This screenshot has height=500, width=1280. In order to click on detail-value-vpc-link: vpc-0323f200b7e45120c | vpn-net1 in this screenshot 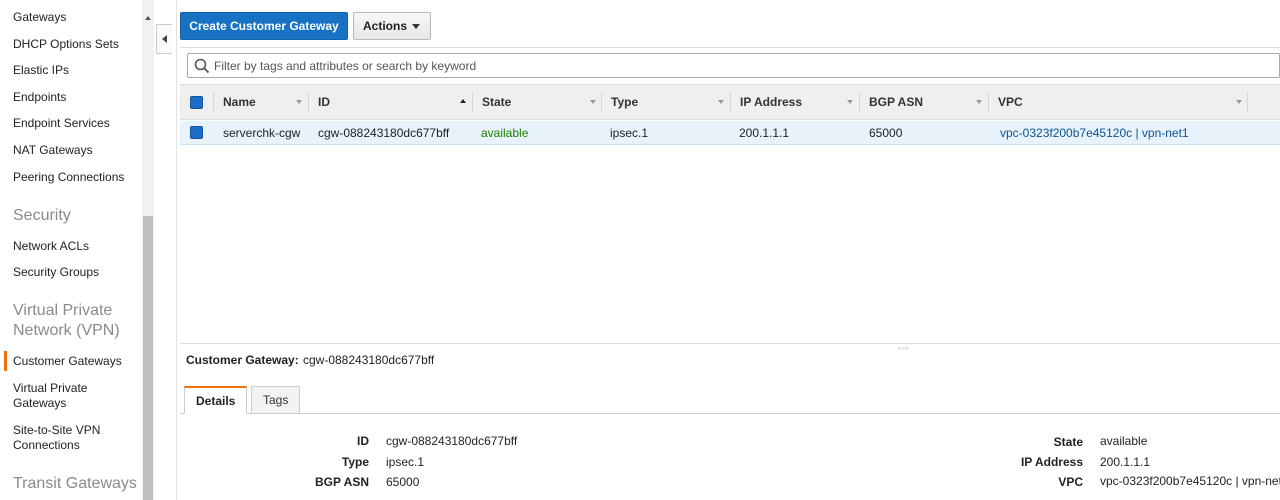, I will do `click(1190, 481)`.